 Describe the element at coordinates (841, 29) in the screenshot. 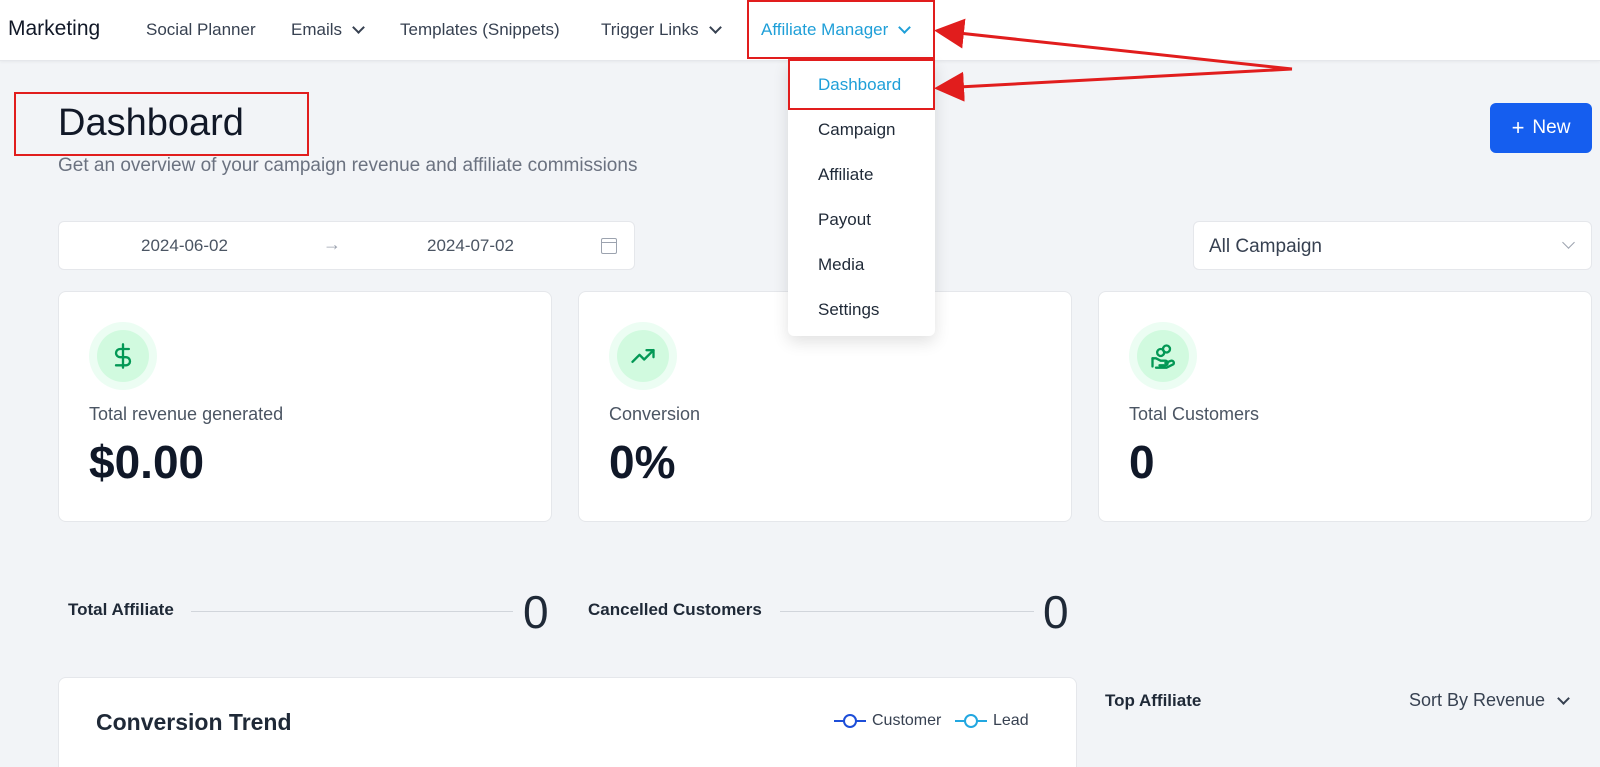

I see `annotation-box-affiliate-manager` at that location.